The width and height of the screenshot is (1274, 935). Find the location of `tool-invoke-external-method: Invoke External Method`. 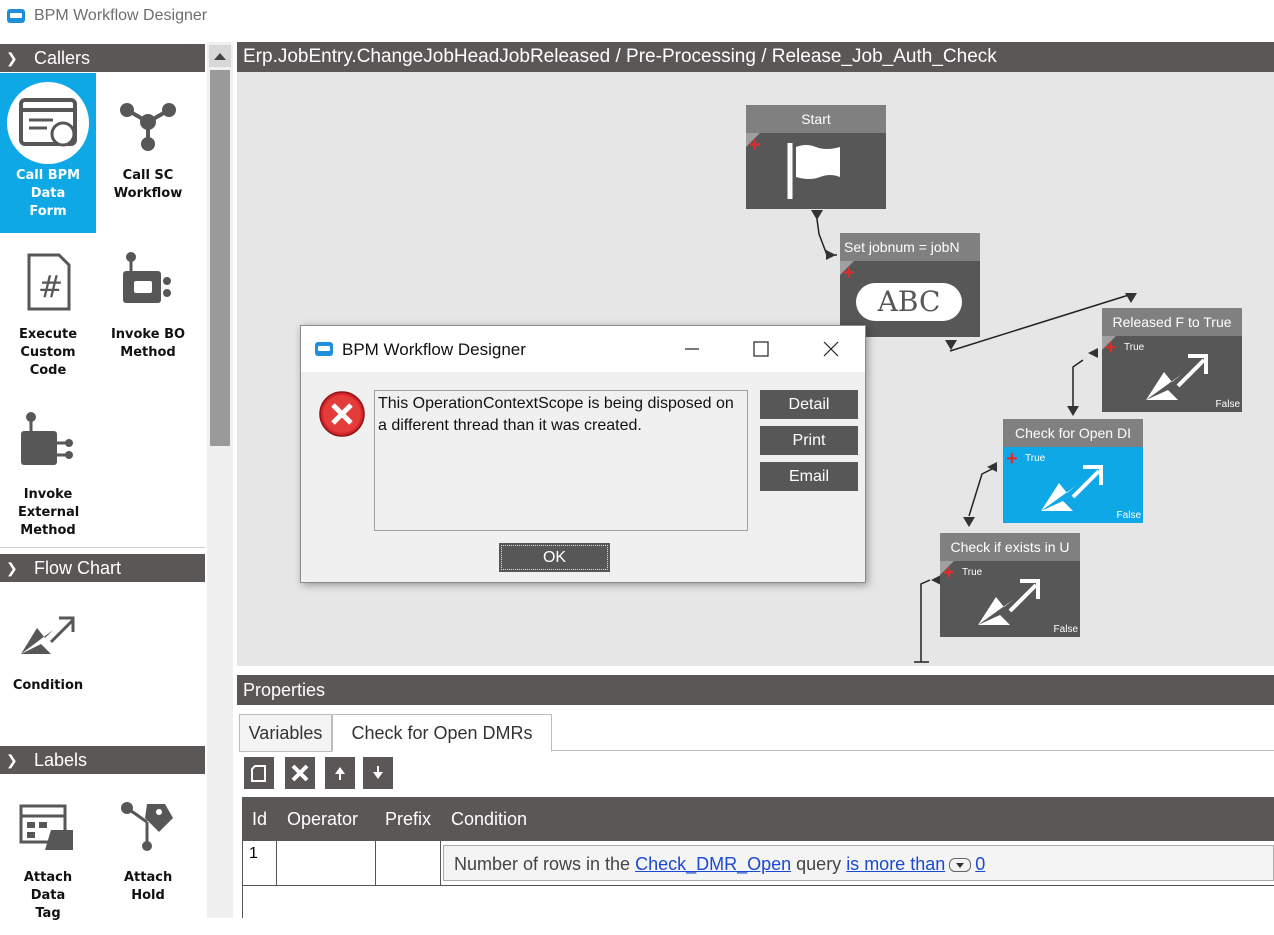

tool-invoke-external-method: Invoke External Method is located at coordinates (48, 472).